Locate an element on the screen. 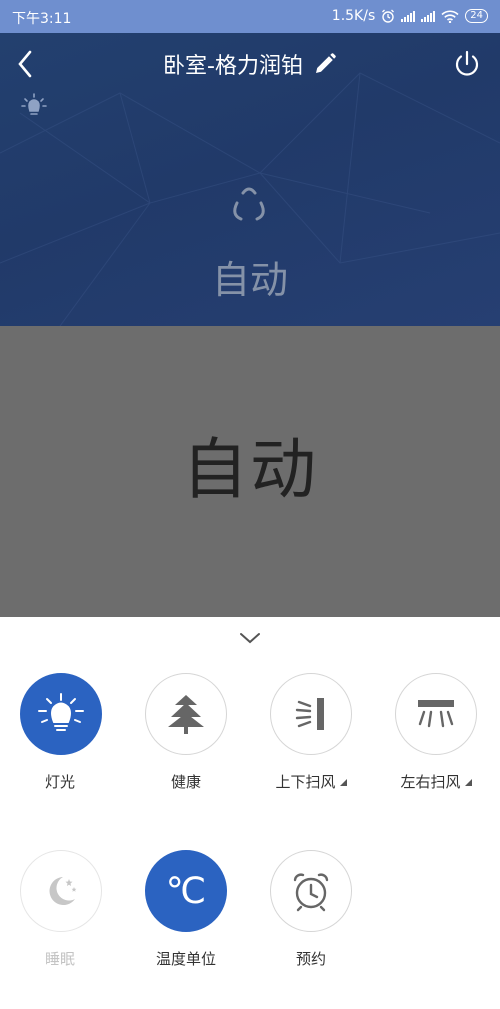 This screenshot has height=1009, width=500. status-time: 下午3:11 is located at coordinates (42, 19).